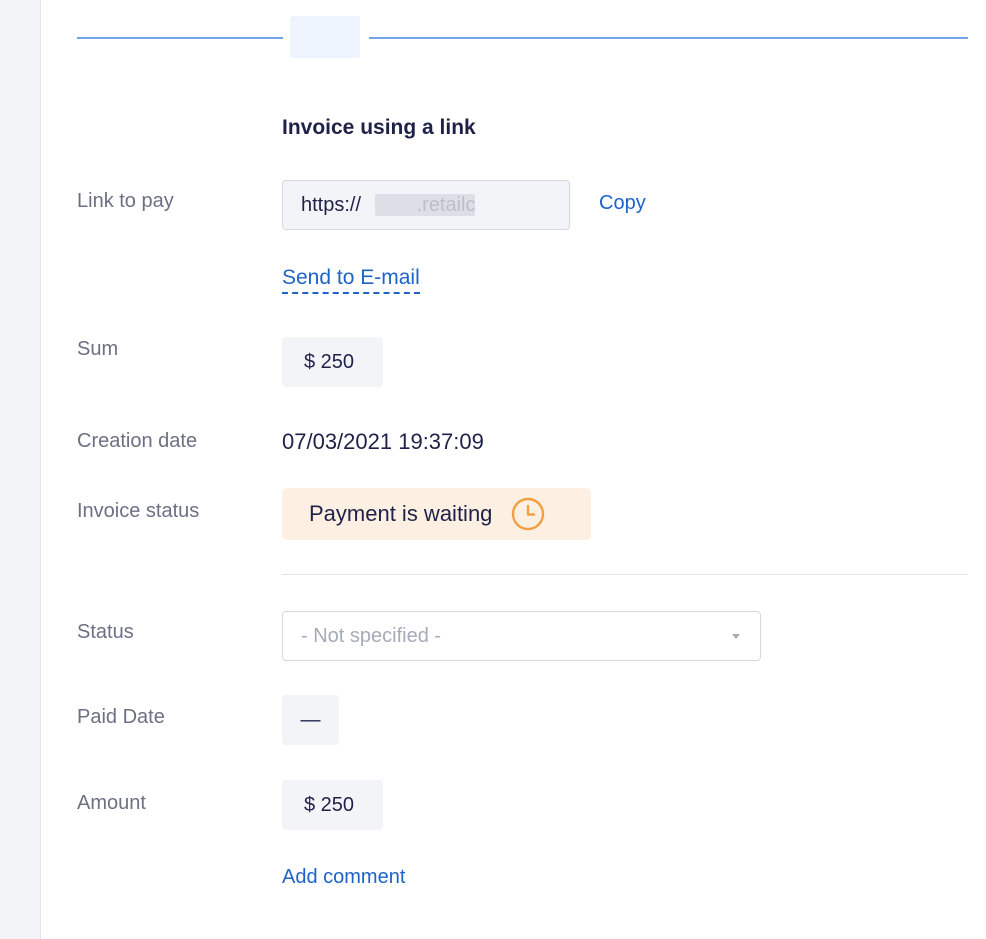  Describe the element at coordinates (125, 201) in the screenshot. I see `link-to-pay-label: Link to pay` at that location.